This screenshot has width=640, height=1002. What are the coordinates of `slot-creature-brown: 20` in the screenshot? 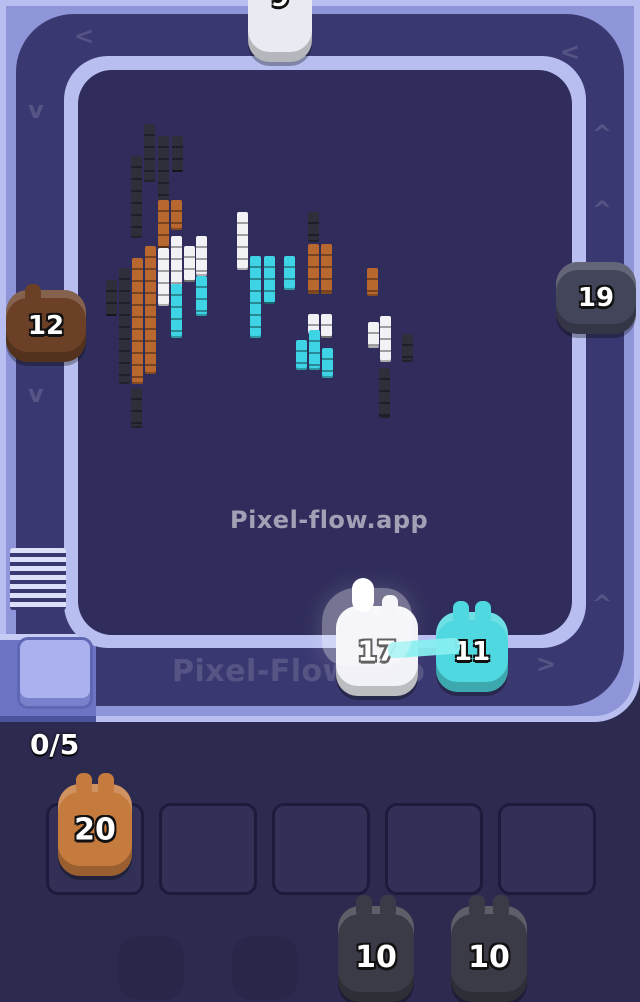 It's located at (95, 824).